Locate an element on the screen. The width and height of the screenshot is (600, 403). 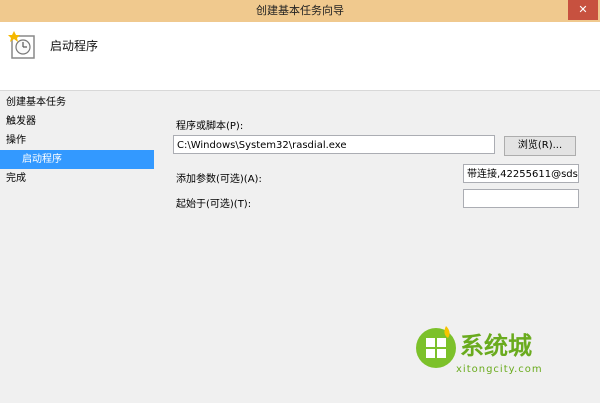
step-action: 操作 is located at coordinates (80, 140).